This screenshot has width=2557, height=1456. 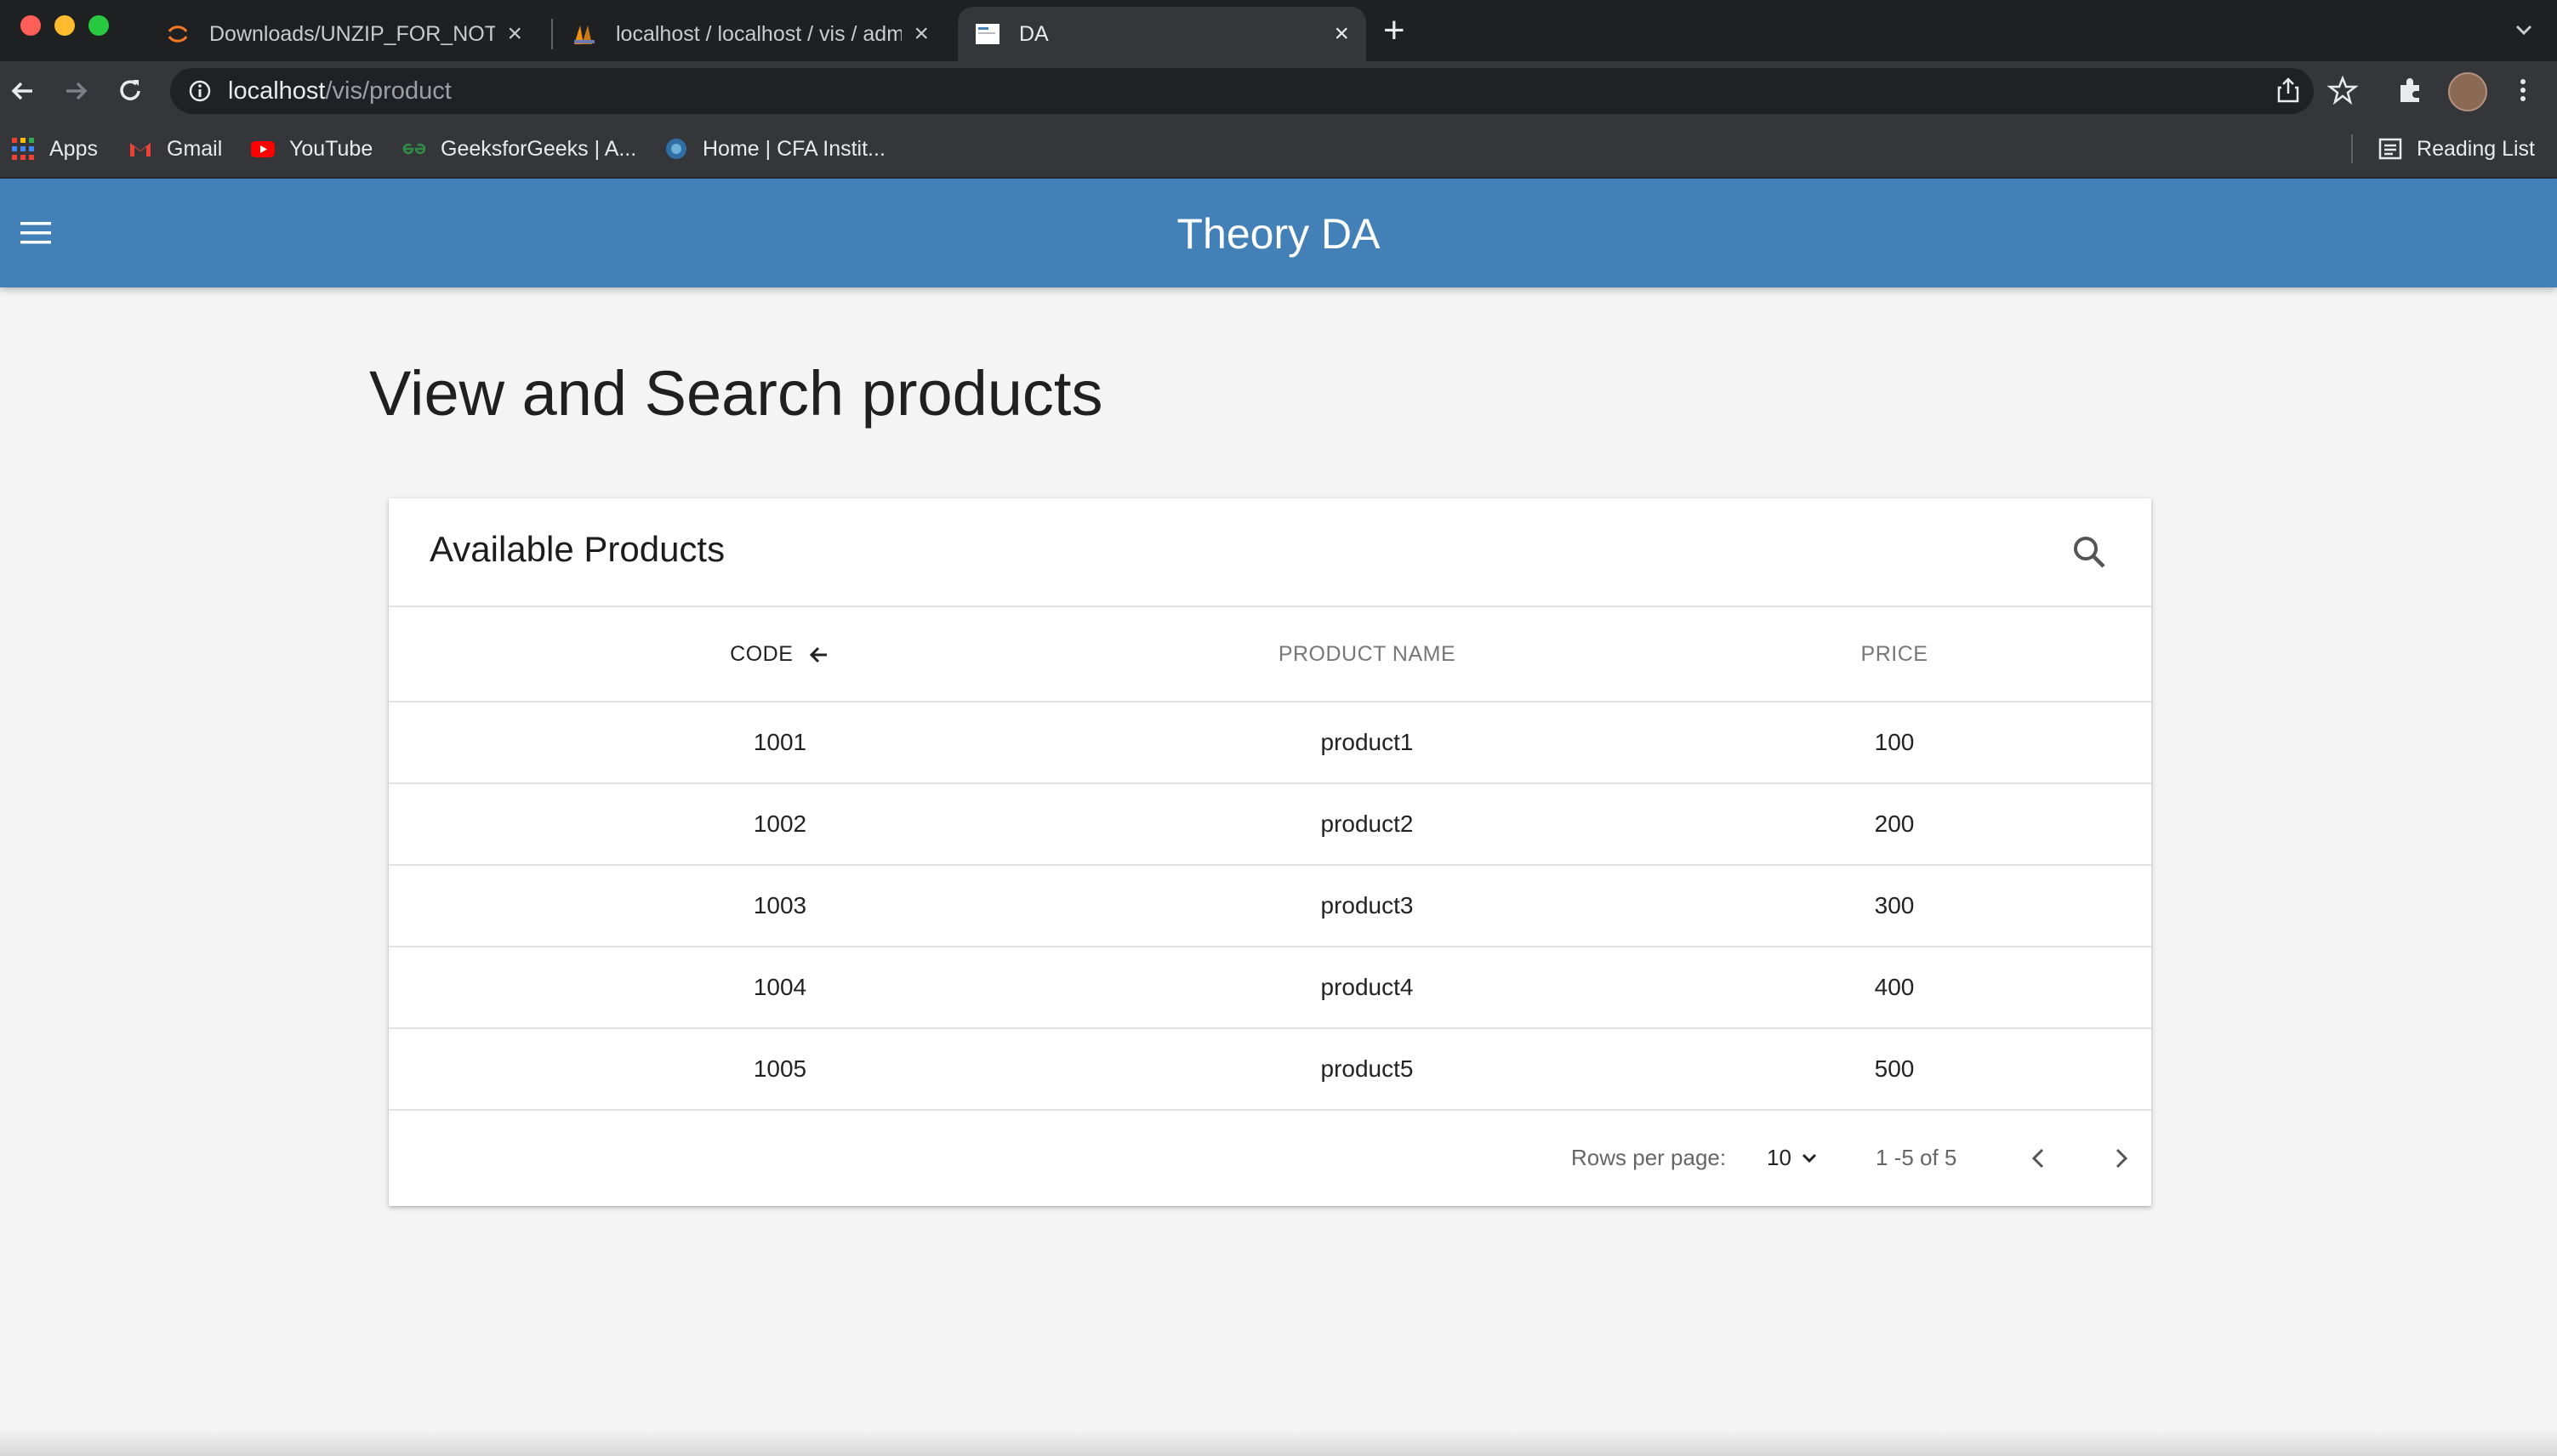 I want to click on sort-arrow-icon, so click(x=819, y=655).